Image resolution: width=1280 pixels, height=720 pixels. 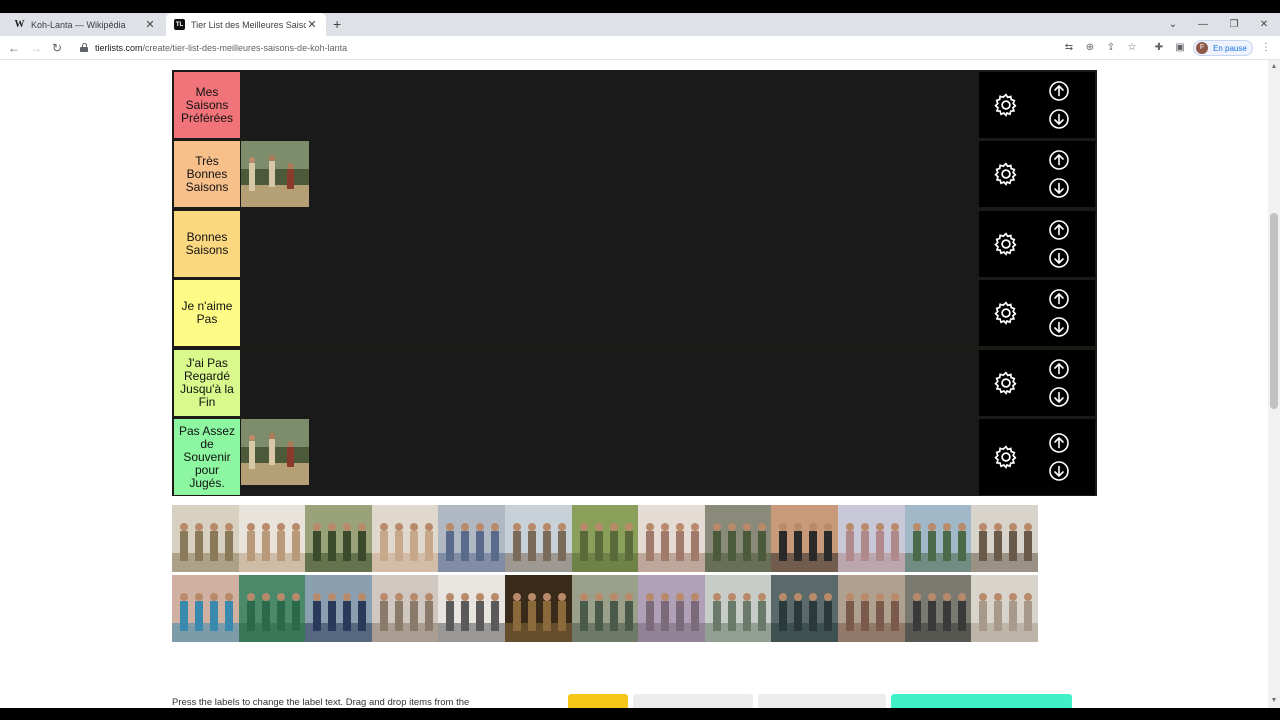 What do you see at coordinates (14, 48) in the screenshot?
I see `back-arrow-icon: ←` at bounding box center [14, 48].